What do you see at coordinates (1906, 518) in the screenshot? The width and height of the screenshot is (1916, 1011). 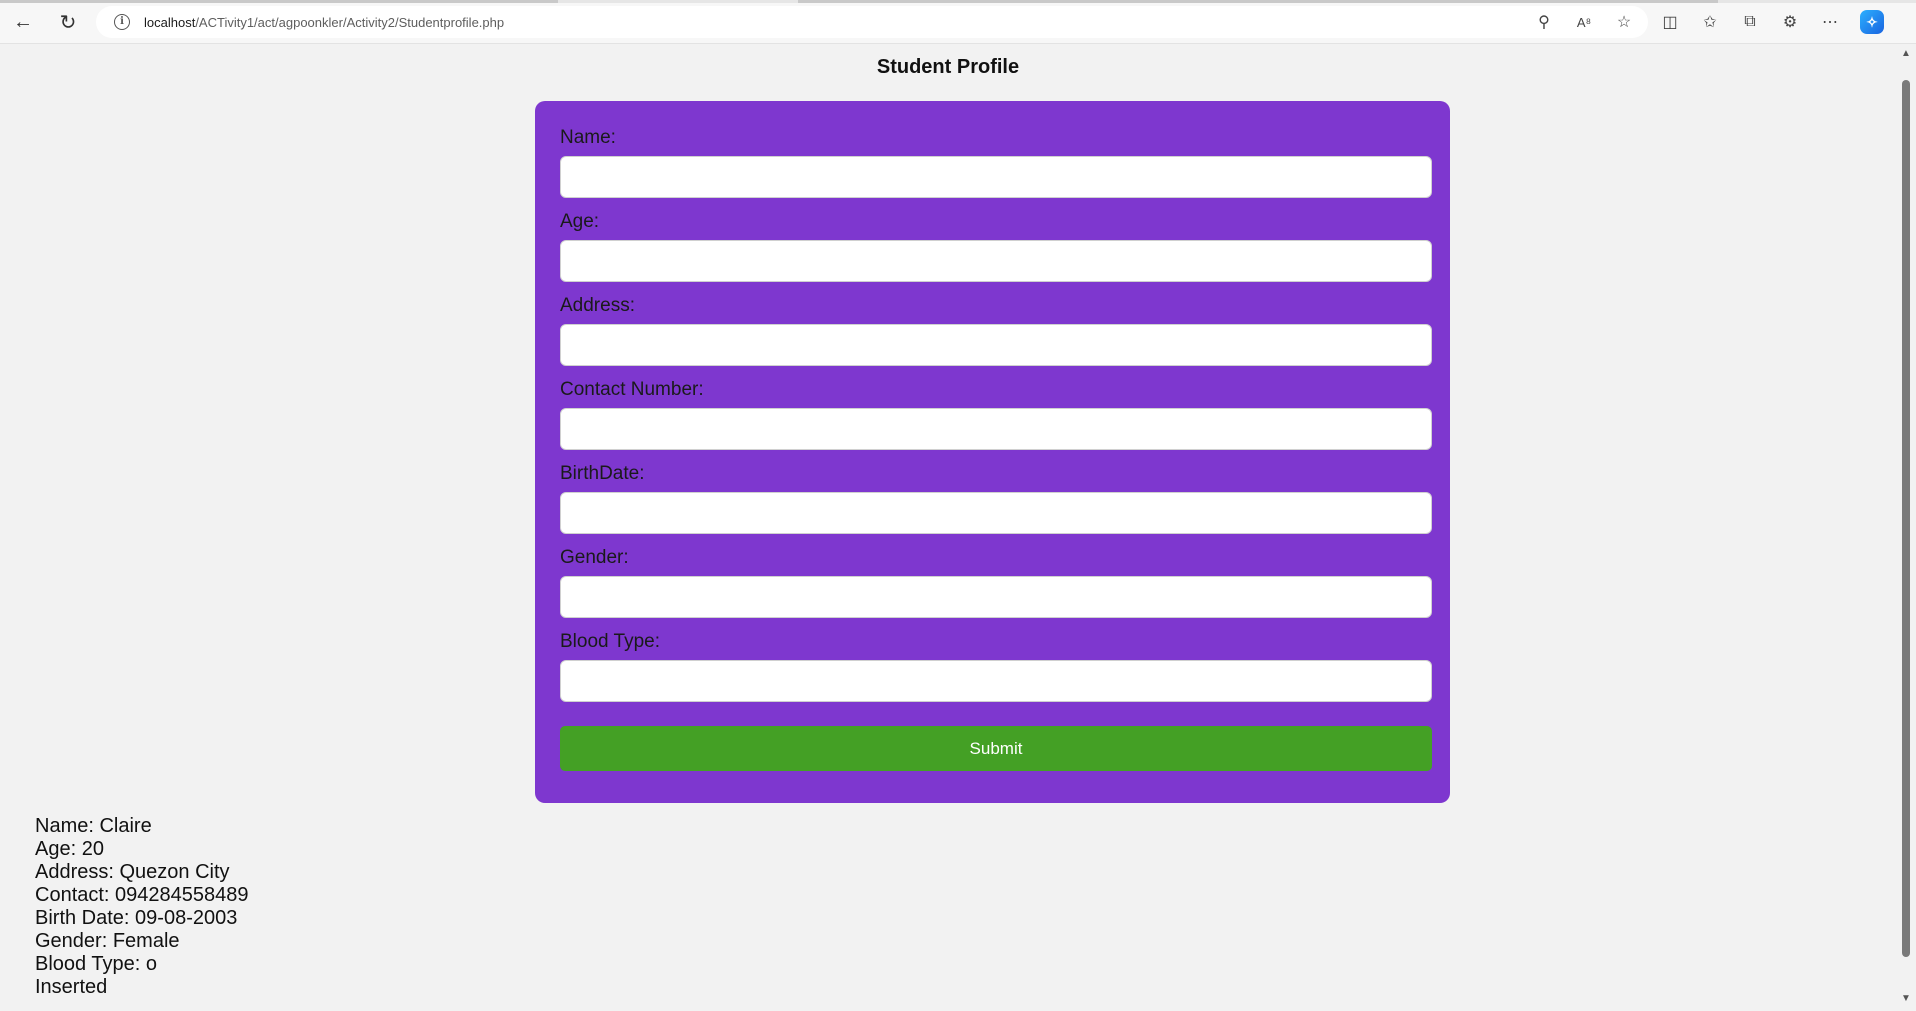 I see `scroll-thumb` at bounding box center [1906, 518].